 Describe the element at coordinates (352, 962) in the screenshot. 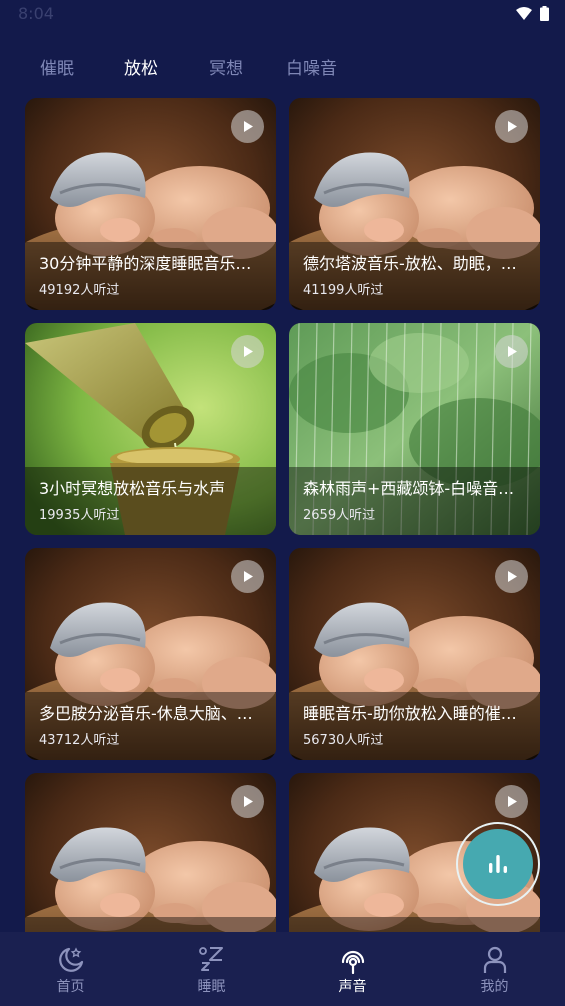

I see `sound-icon` at that location.